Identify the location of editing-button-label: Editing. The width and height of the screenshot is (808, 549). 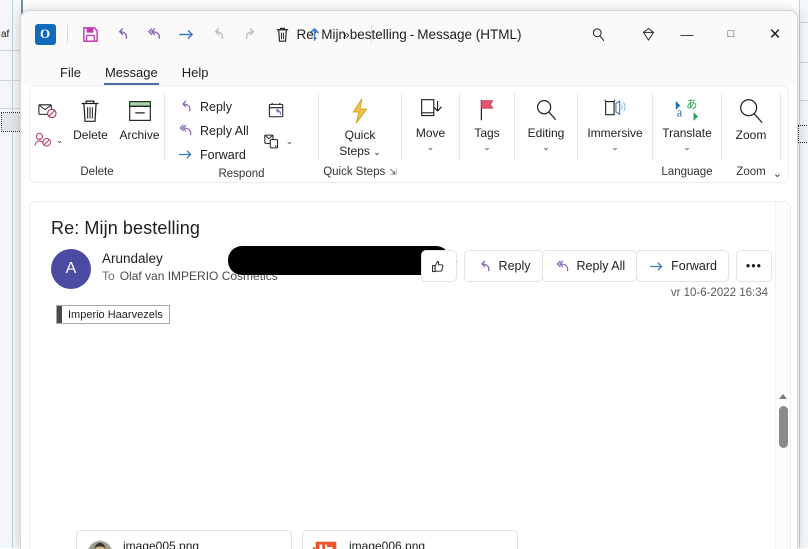
(546, 133).